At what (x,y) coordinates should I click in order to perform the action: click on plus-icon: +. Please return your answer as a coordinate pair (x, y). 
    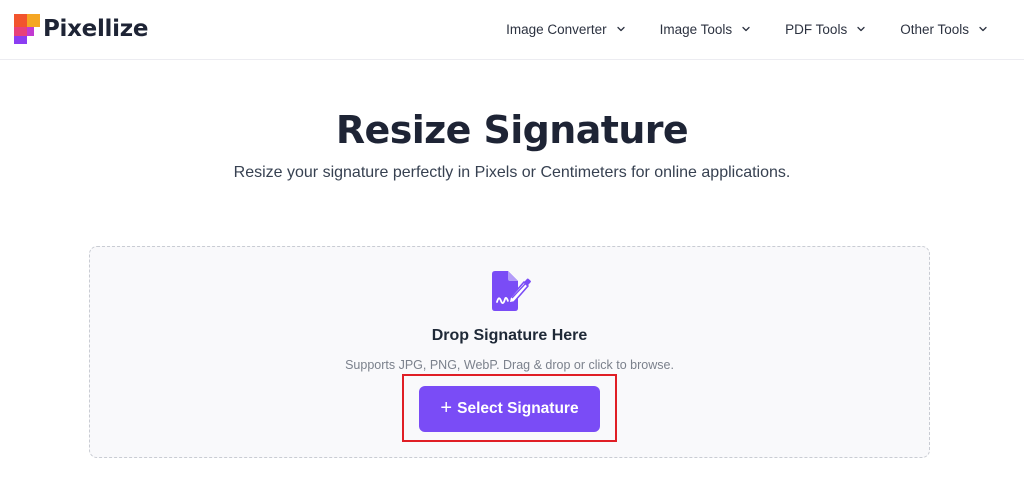
    Looking at the image, I should click on (446, 408).